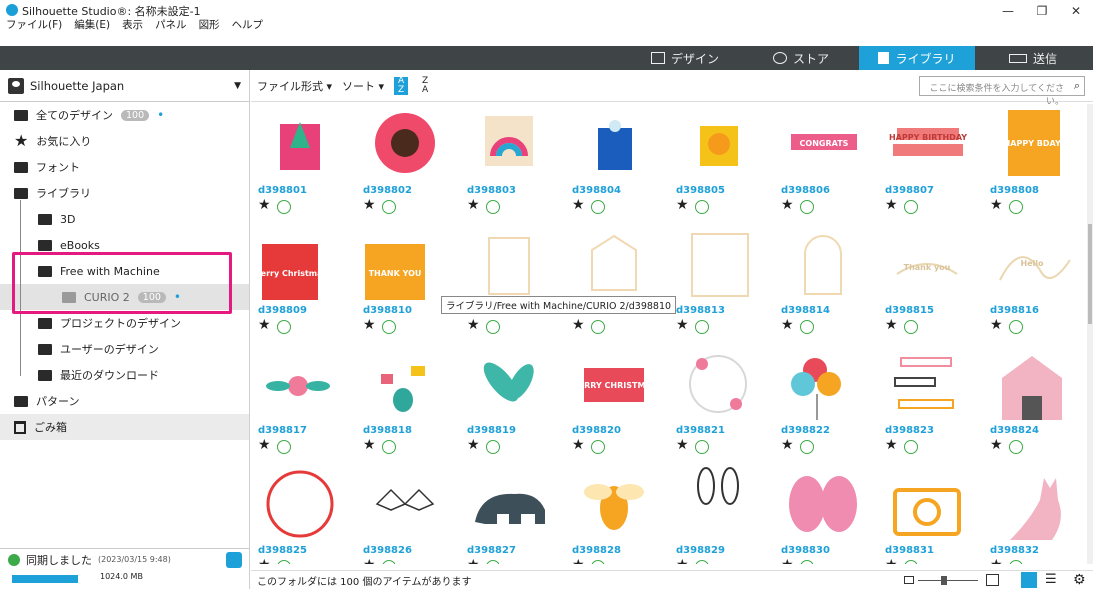  What do you see at coordinates (726, 284) in the screenshot?
I see `design-card: d398813 ★` at bounding box center [726, 284].